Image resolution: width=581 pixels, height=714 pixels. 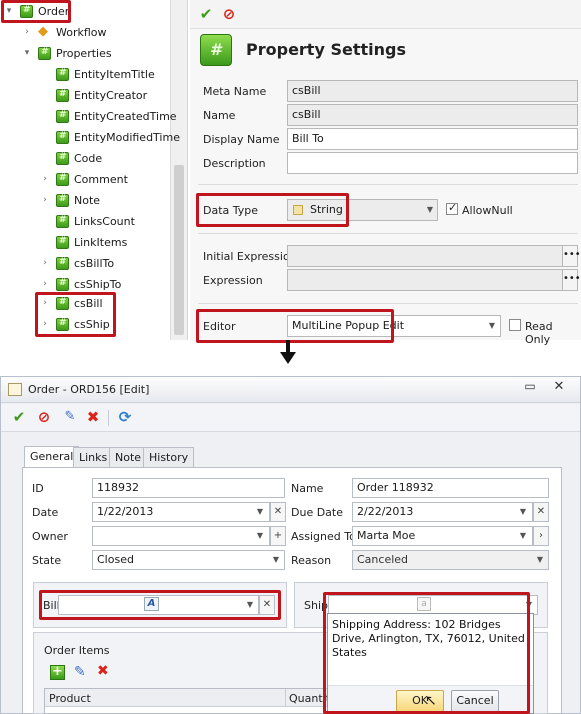 What do you see at coordinates (67, 53) in the screenshot?
I see `tree-node-properties: ▾ Properties` at bounding box center [67, 53].